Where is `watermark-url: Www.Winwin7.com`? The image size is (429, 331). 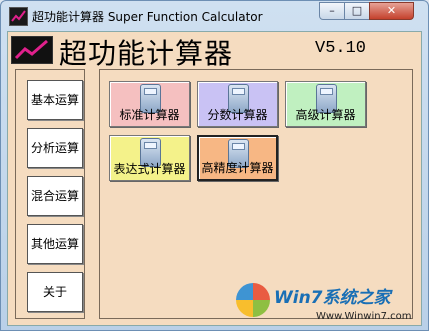
watermark-url: Www.Winwin7.com is located at coordinates (364, 316).